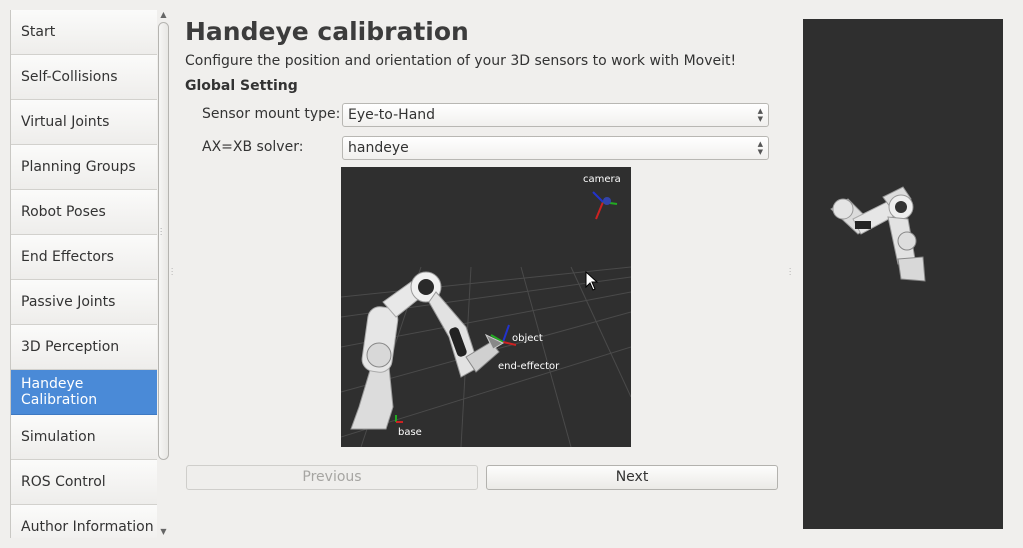 This screenshot has width=1023, height=548. What do you see at coordinates (555, 115) in the screenshot?
I see `sensor-mount-select: Eye-to-Hand ▲ ▼` at bounding box center [555, 115].